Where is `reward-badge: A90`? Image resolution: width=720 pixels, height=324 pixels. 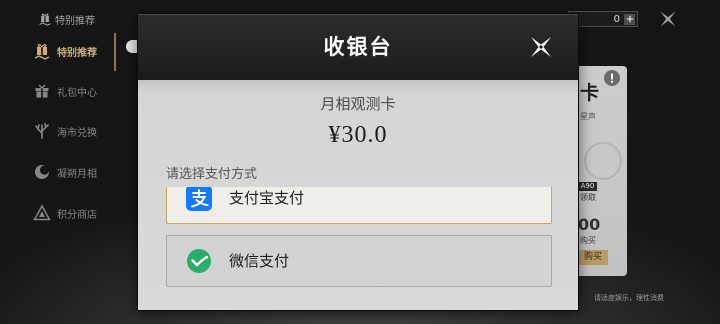
reward-badge: A90 is located at coordinates (587, 186).